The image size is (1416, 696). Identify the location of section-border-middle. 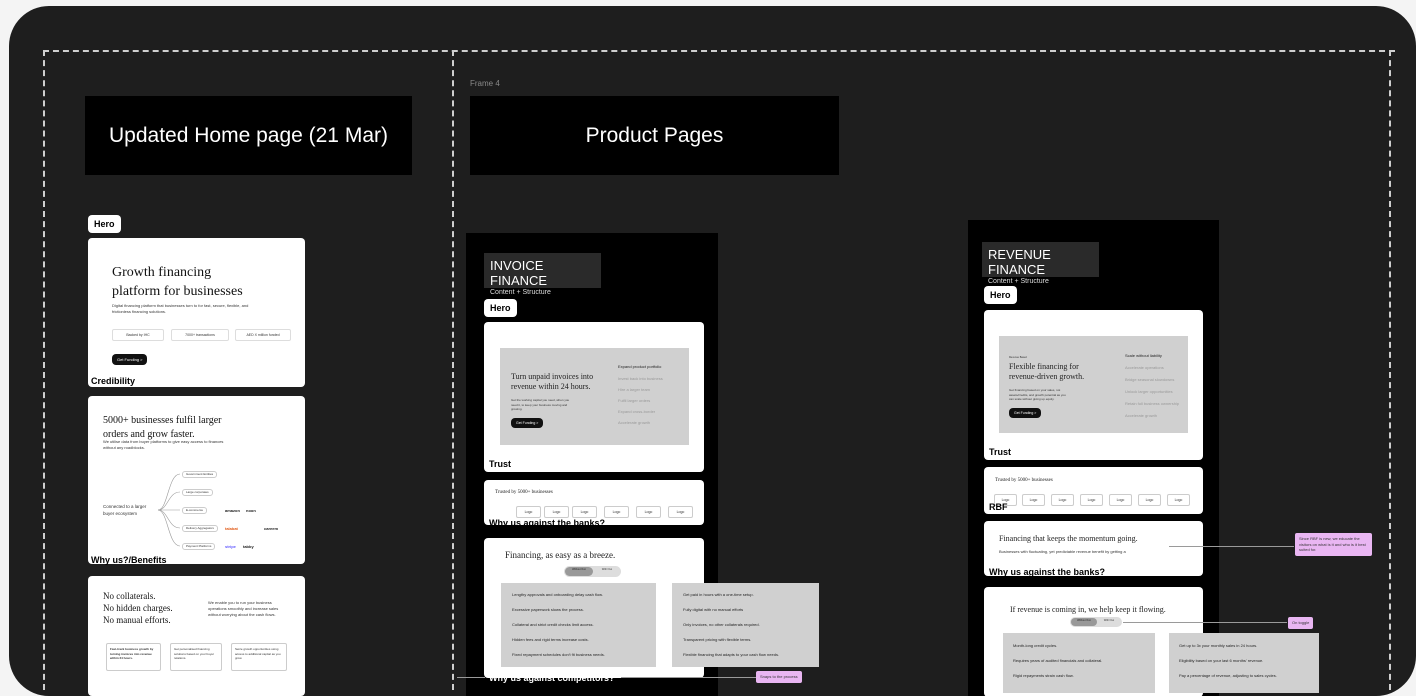
(453, 370).